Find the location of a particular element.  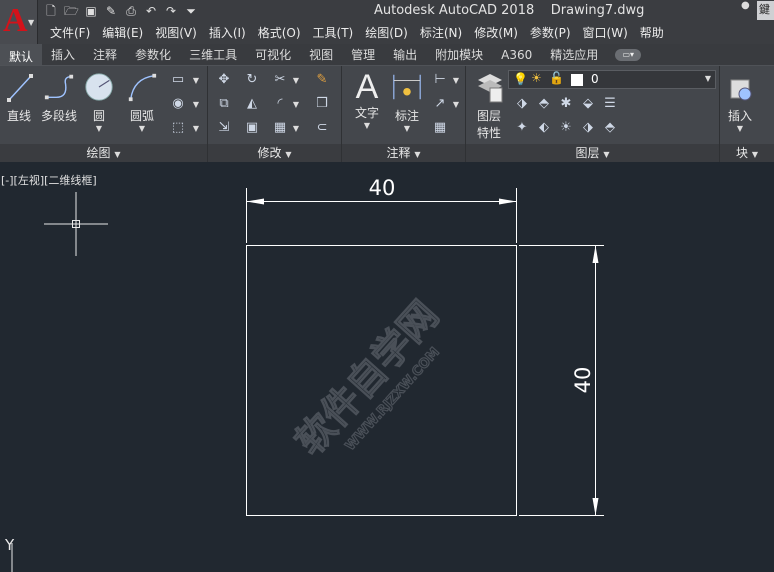

menu-edit: 编辑(E) is located at coordinates (116, 33).